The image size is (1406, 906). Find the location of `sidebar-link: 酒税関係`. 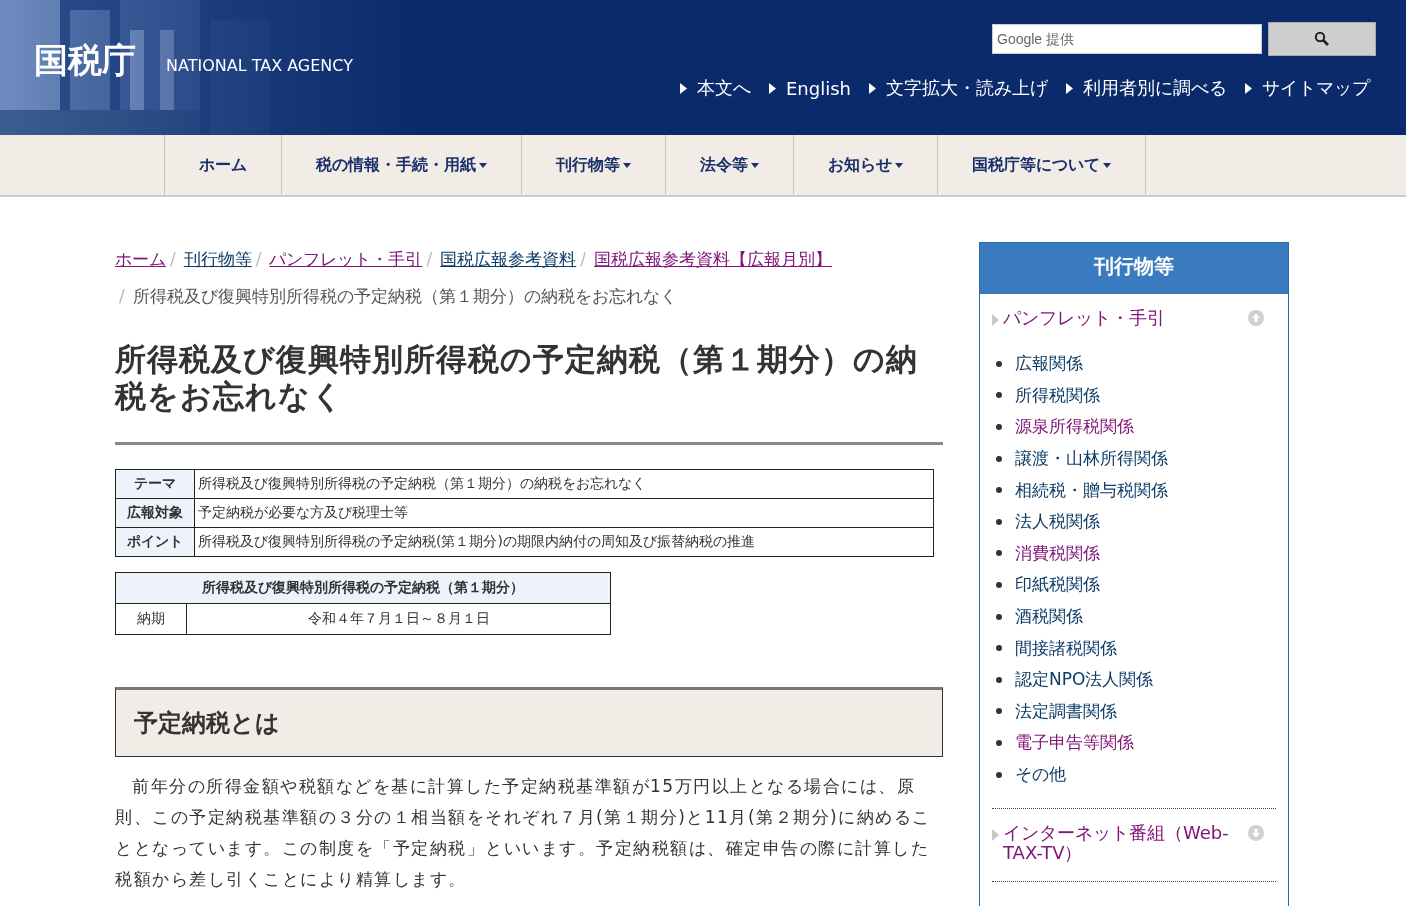

sidebar-link: 酒税関係 is located at coordinates (1049, 617).